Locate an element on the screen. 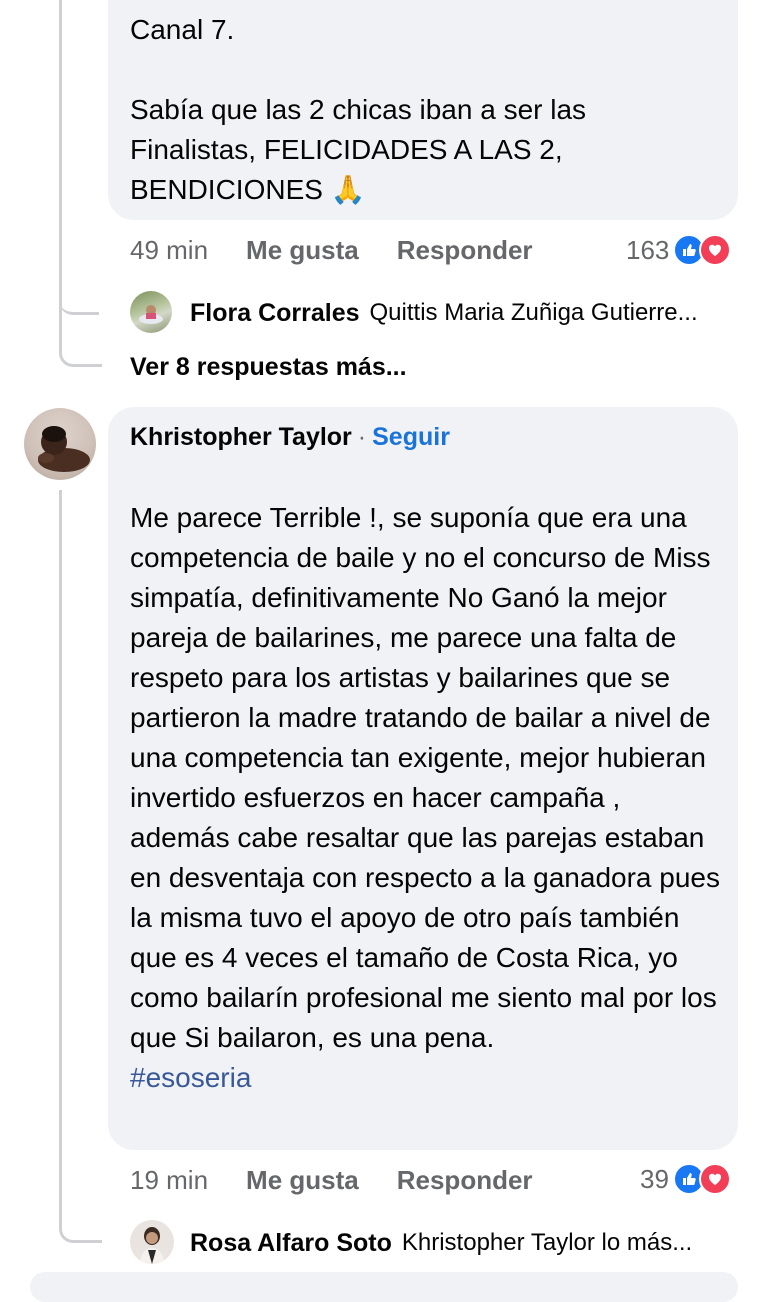 This screenshot has width=761, height=1302. timestamp: 19 min is located at coordinates (169, 1179).